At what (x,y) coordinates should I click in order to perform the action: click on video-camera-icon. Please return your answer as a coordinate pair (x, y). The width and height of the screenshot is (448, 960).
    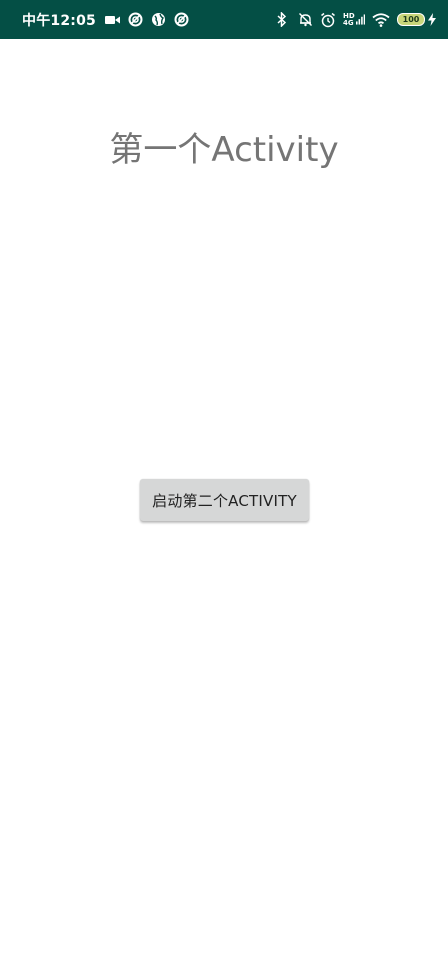
    Looking at the image, I should click on (112, 20).